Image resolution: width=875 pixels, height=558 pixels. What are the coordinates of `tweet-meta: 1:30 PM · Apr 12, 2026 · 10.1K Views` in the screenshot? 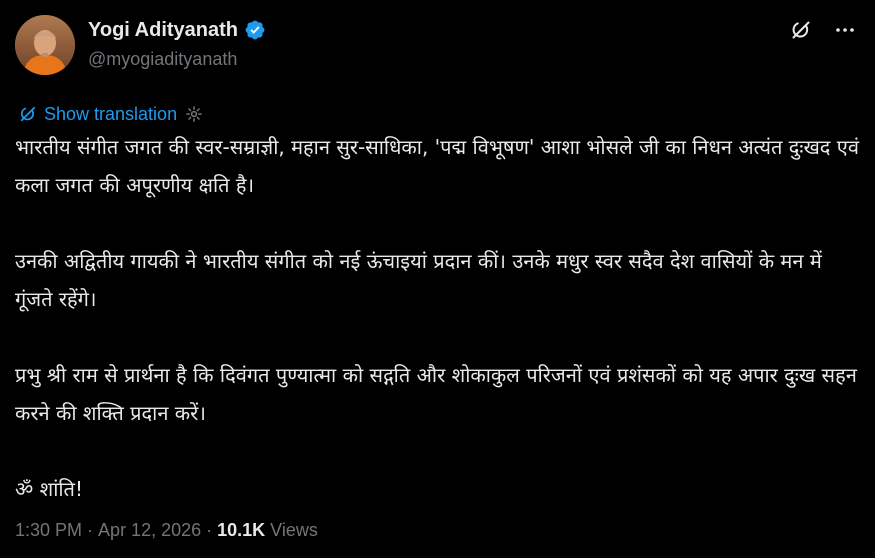 It's located at (166, 530).